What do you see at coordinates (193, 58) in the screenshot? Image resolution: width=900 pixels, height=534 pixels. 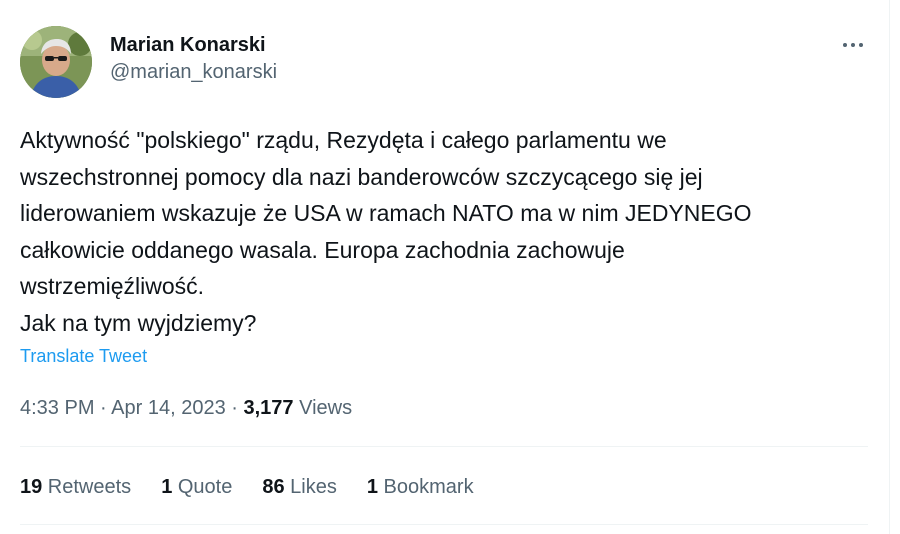 I see `user-info: Marian Konarski @marian_konarski` at bounding box center [193, 58].